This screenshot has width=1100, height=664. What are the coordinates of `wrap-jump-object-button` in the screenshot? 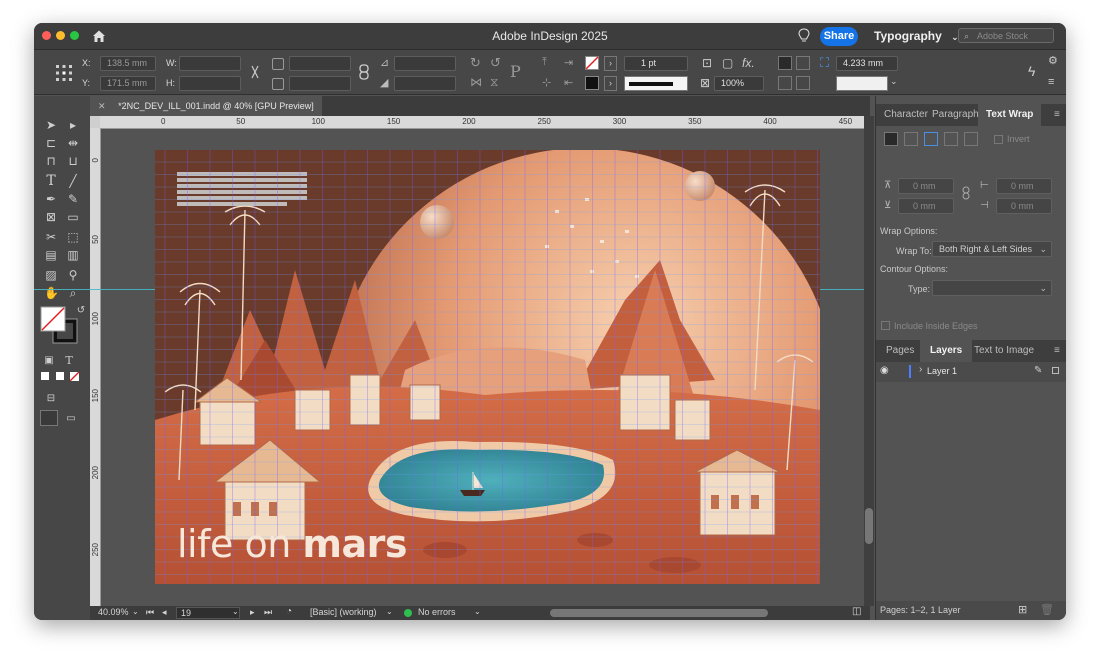 It's located at (951, 139).